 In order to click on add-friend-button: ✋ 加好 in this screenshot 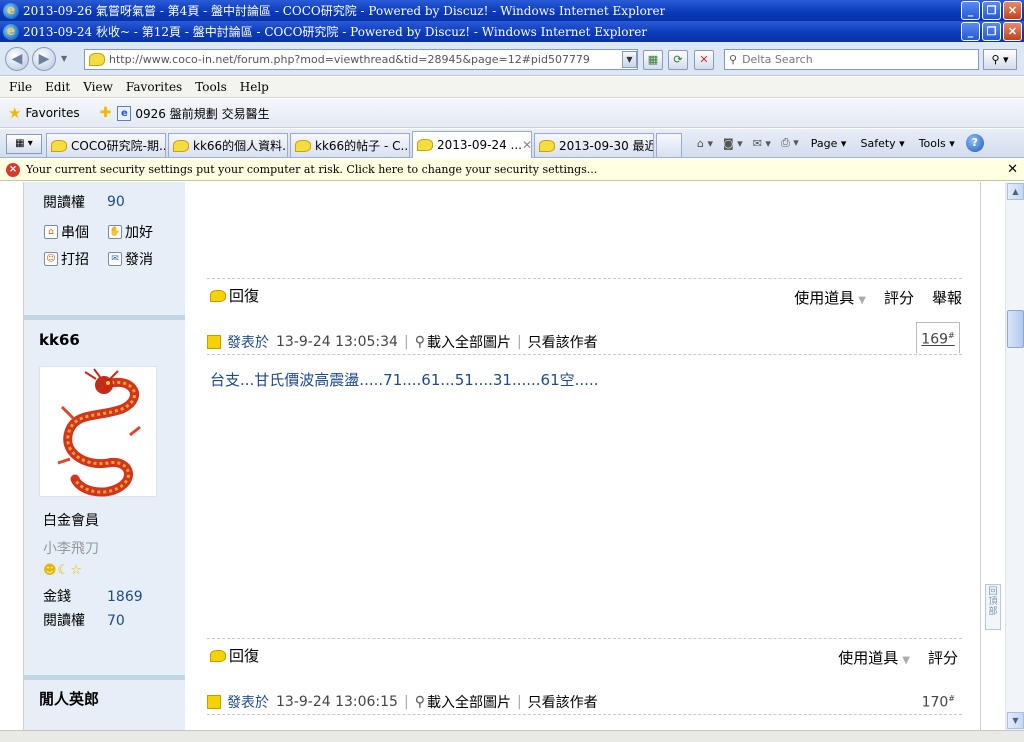, I will do `click(130, 232)`.